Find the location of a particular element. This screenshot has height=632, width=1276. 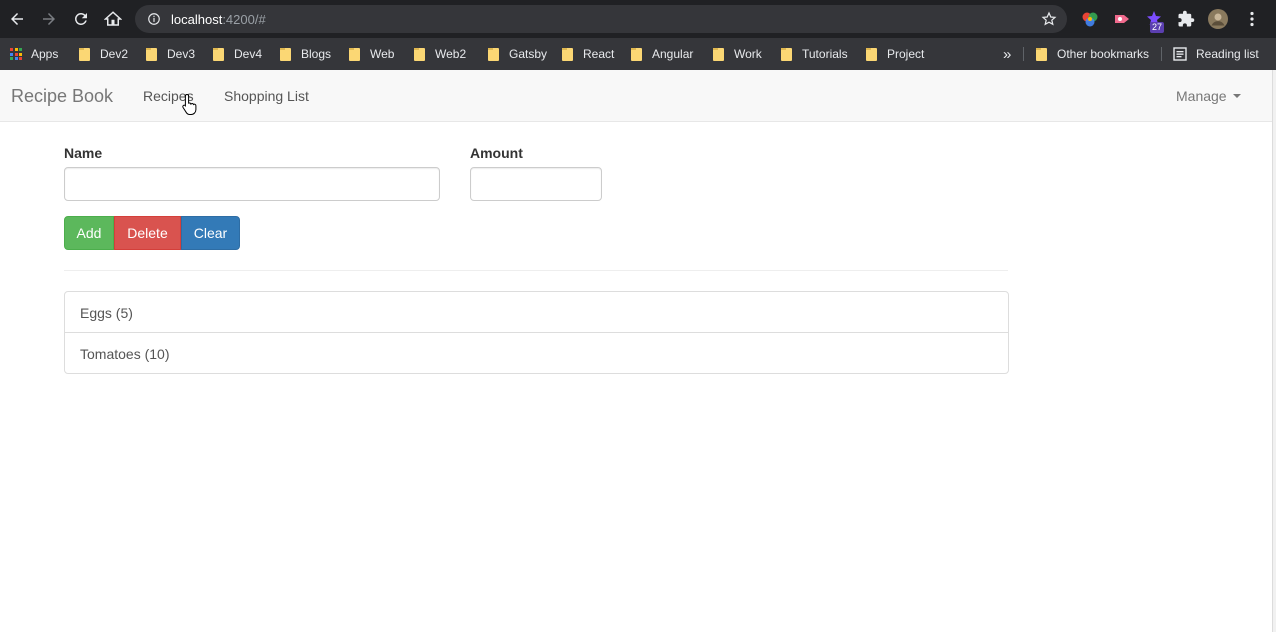

bookmark-folder-web2: Web2 is located at coordinates (440, 54).